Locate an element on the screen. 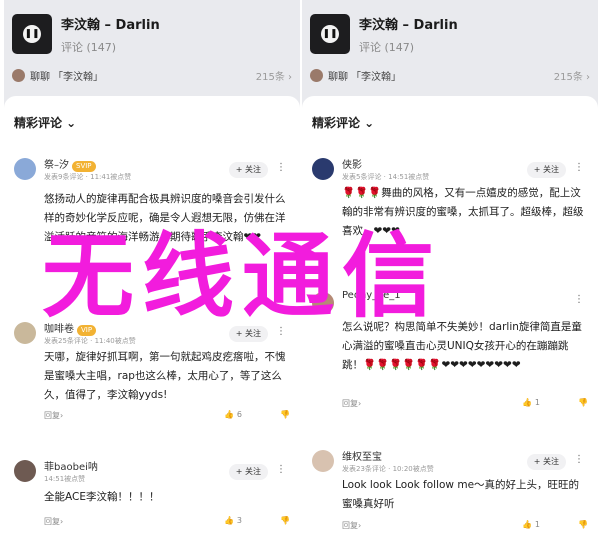 This screenshot has height=555, width=600. like-button: 👍 3 is located at coordinates (233, 520).